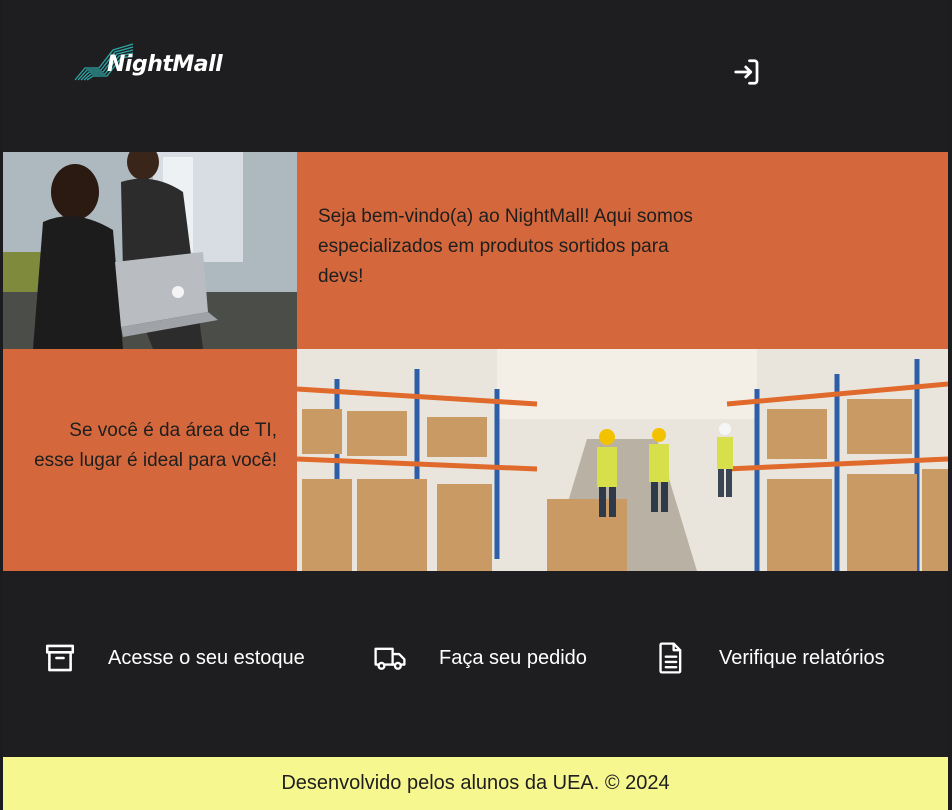  I want to click on logo-text: NightMall, so click(165, 64).